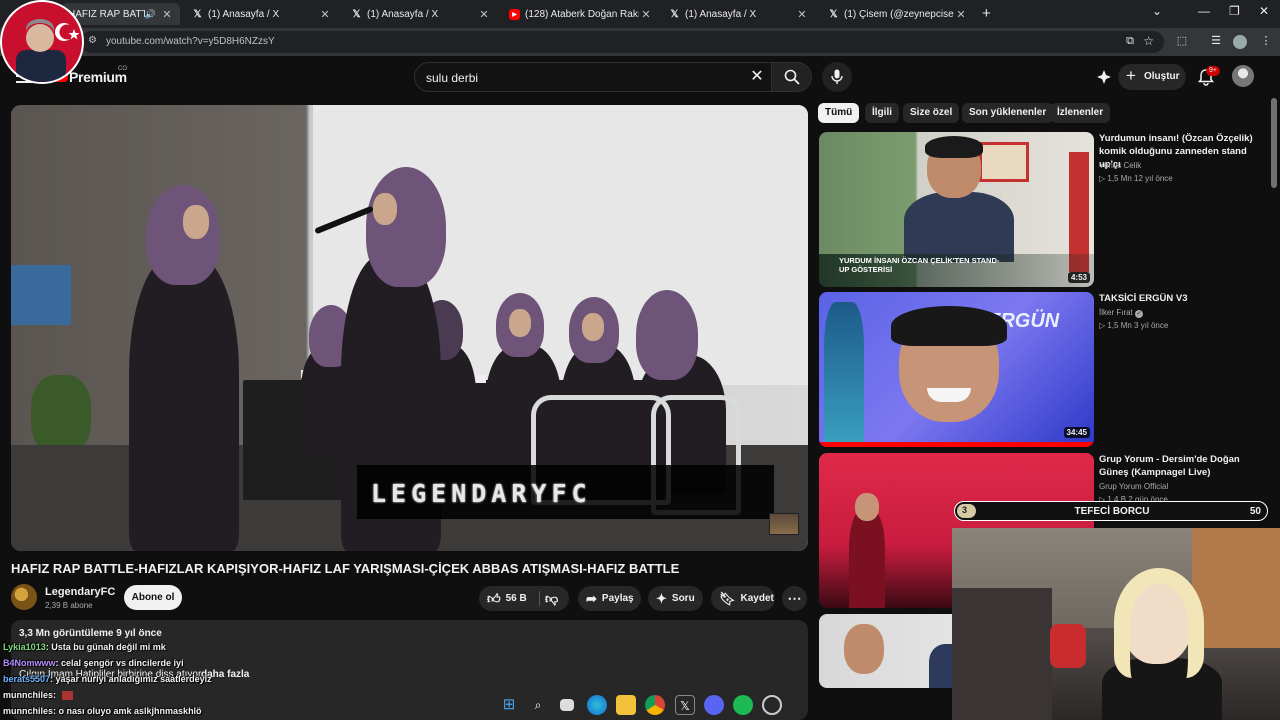 This screenshot has height=720, width=1280. Describe the element at coordinates (67, 696) in the screenshot. I see `chat-emote` at that location.